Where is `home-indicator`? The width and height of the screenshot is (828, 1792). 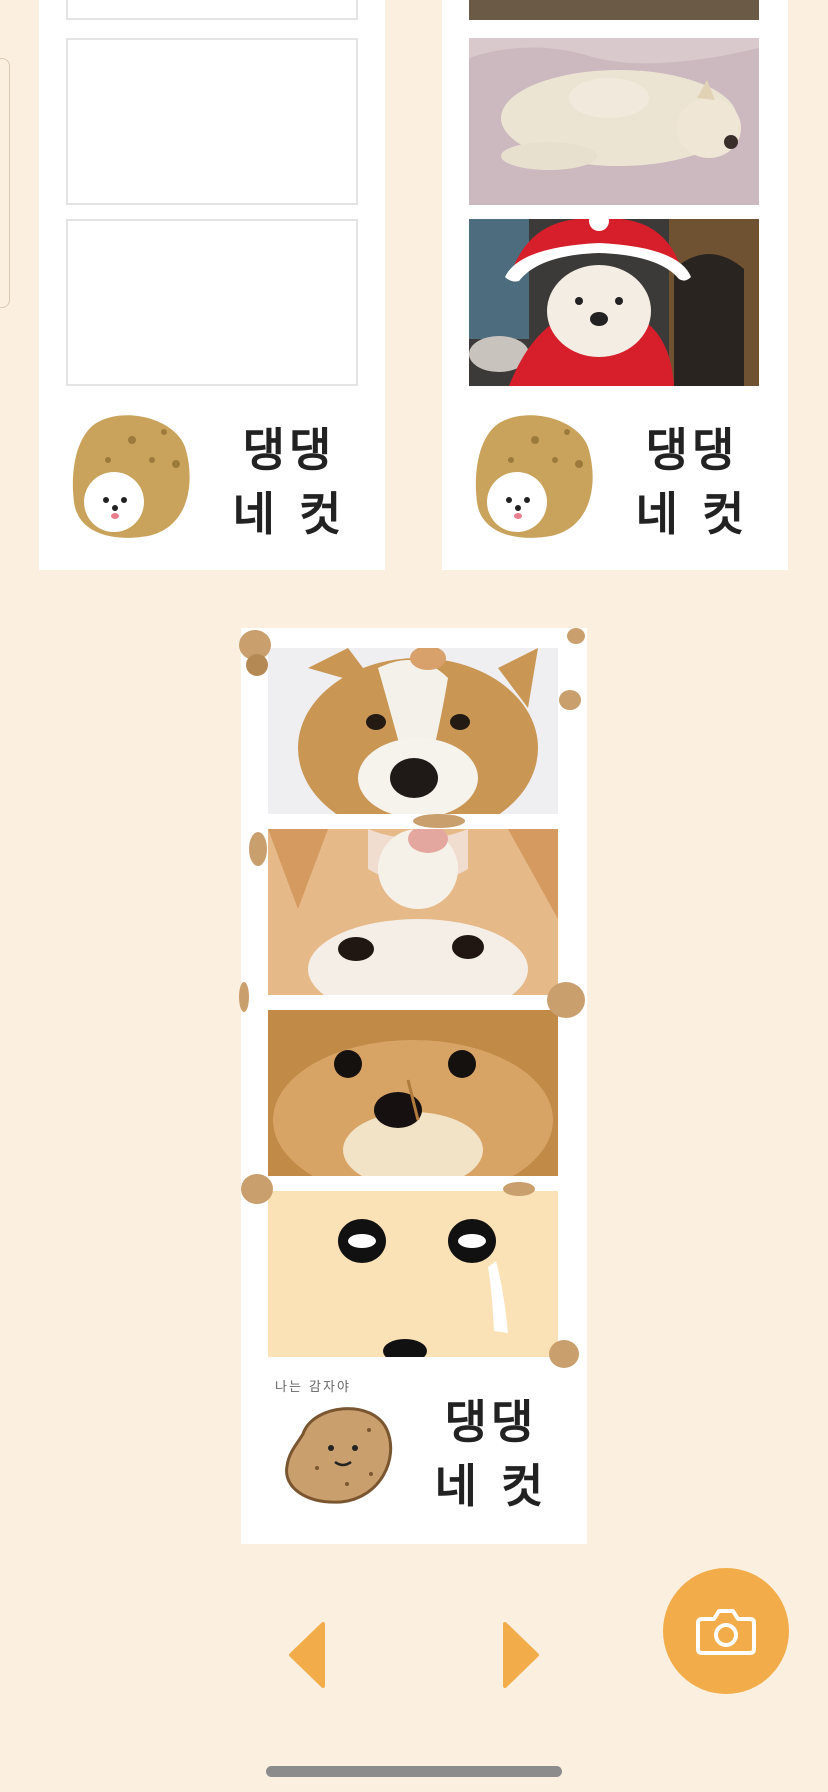
home-indicator is located at coordinates (414, 1771).